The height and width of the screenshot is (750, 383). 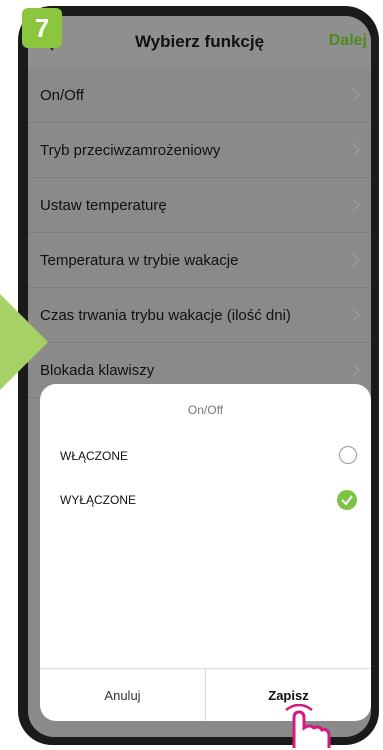 I want to click on cancel-button: Anuluj, so click(x=123, y=695).